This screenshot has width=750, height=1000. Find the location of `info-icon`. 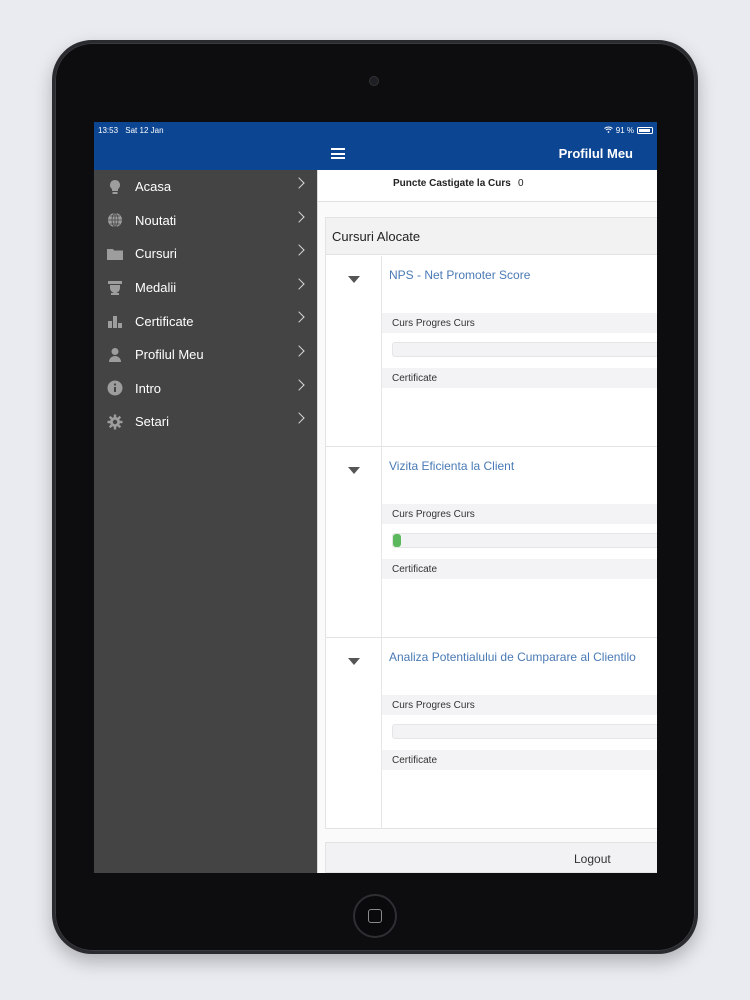

info-icon is located at coordinates (115, 388).